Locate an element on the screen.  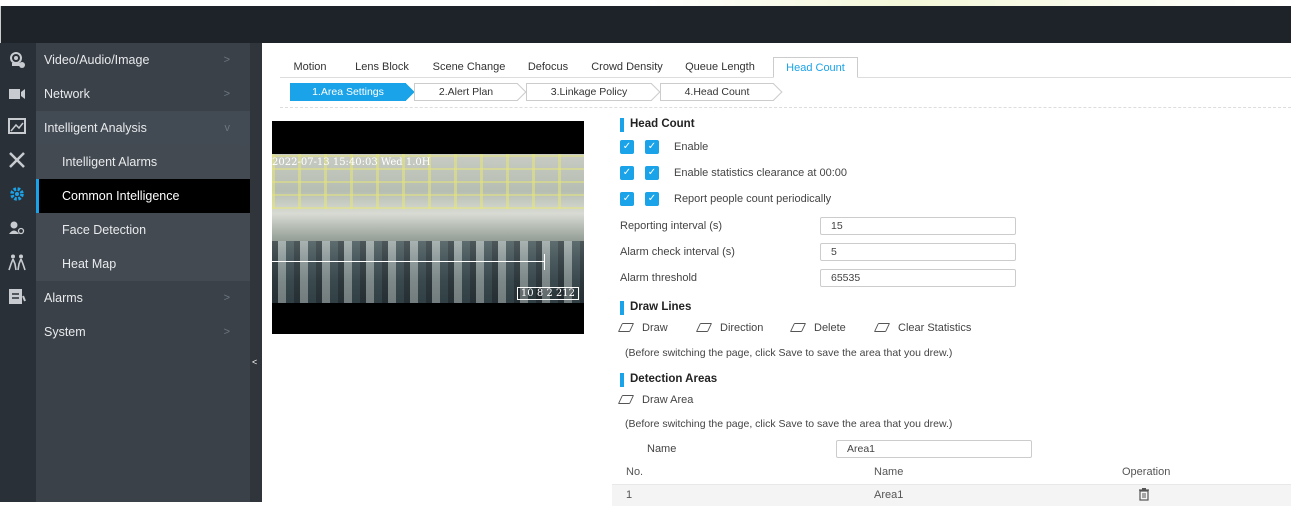
checkbox-enable: ✓ is located at coordinates (652, 147).